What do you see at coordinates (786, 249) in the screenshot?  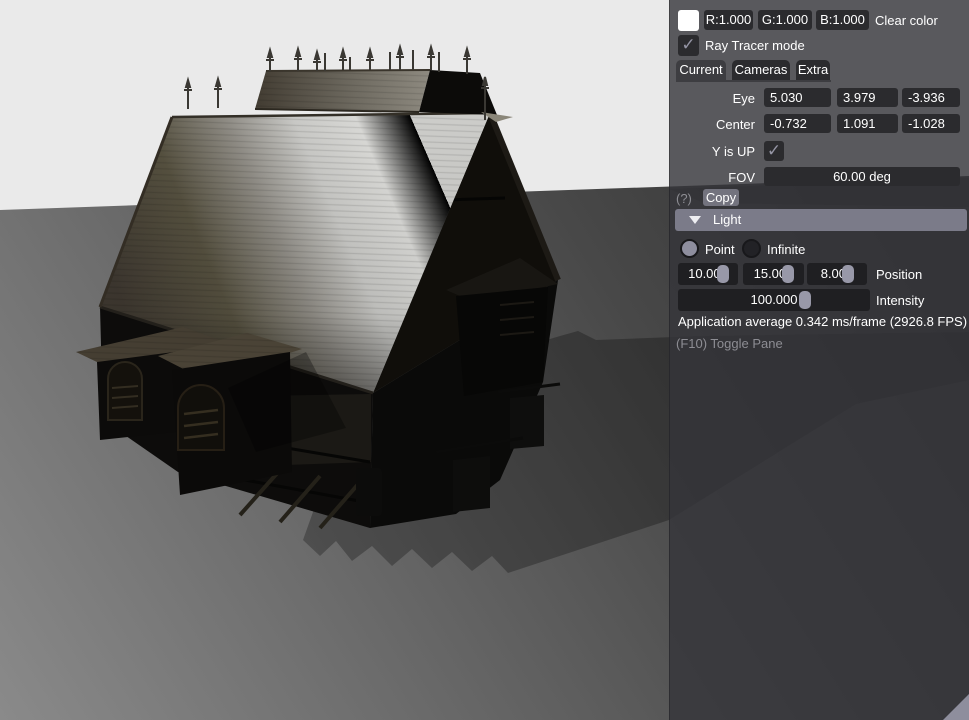 I see `light-infinite-label: Infinite` at bounding box center [786, 249].